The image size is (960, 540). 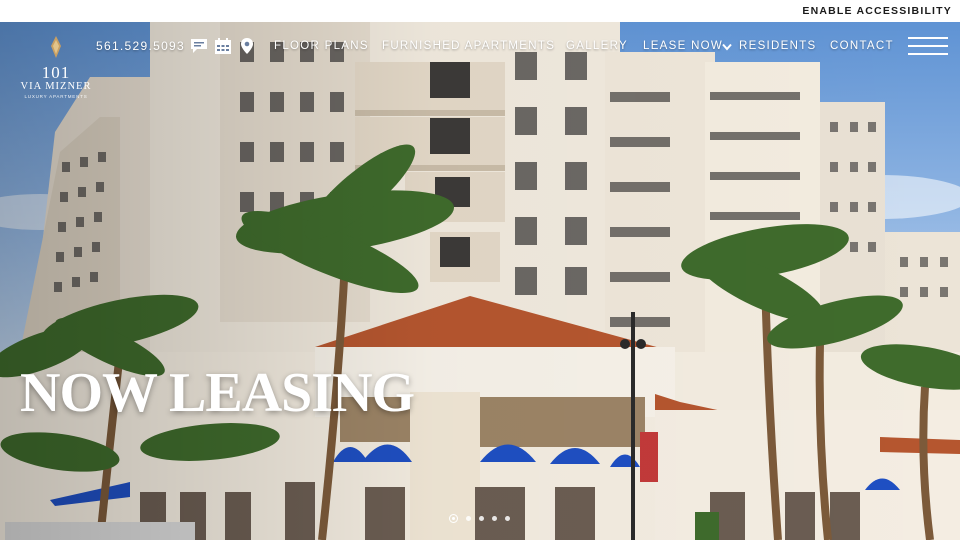 I want to click on logo-name: VIA MIZNER, so click(x=56, y=86).